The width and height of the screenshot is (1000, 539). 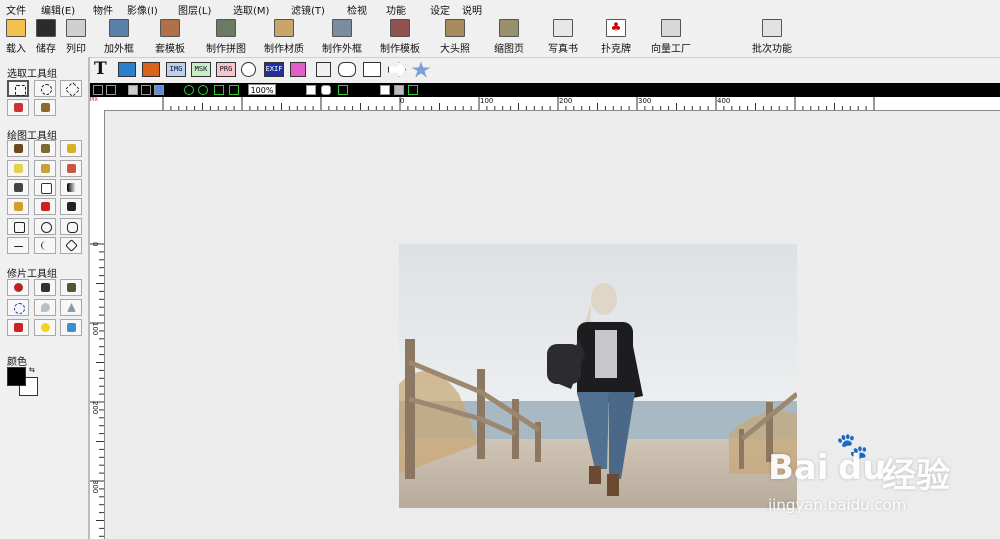 I want to click on thumbnail-page-button: 缩图页, so click(x=509, y=37).